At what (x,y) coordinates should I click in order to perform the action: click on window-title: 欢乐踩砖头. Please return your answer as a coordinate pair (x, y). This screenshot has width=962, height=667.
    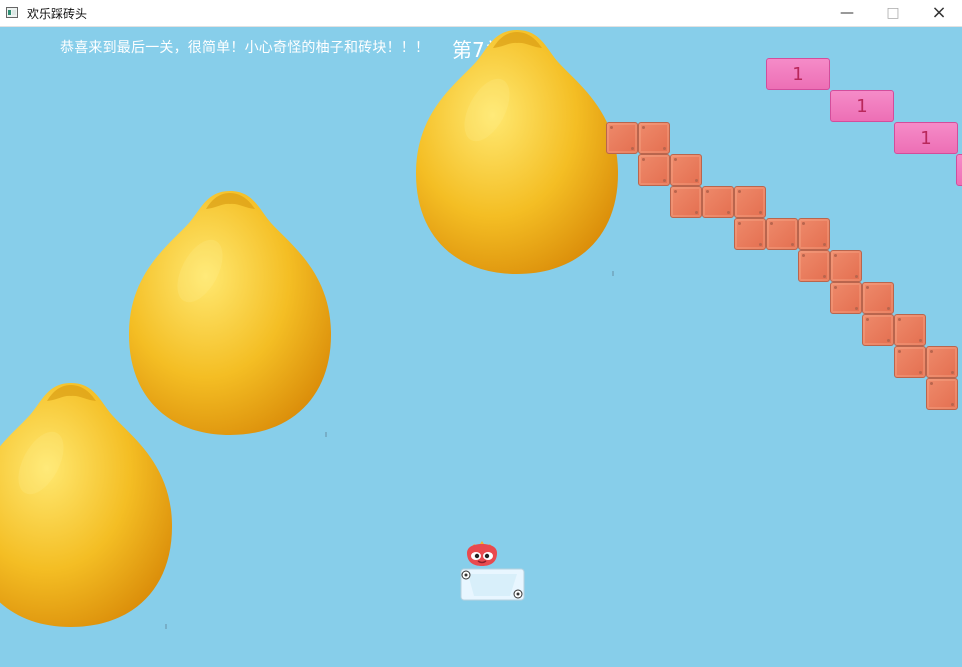
    Looking at the image, I should click on (57, 14).